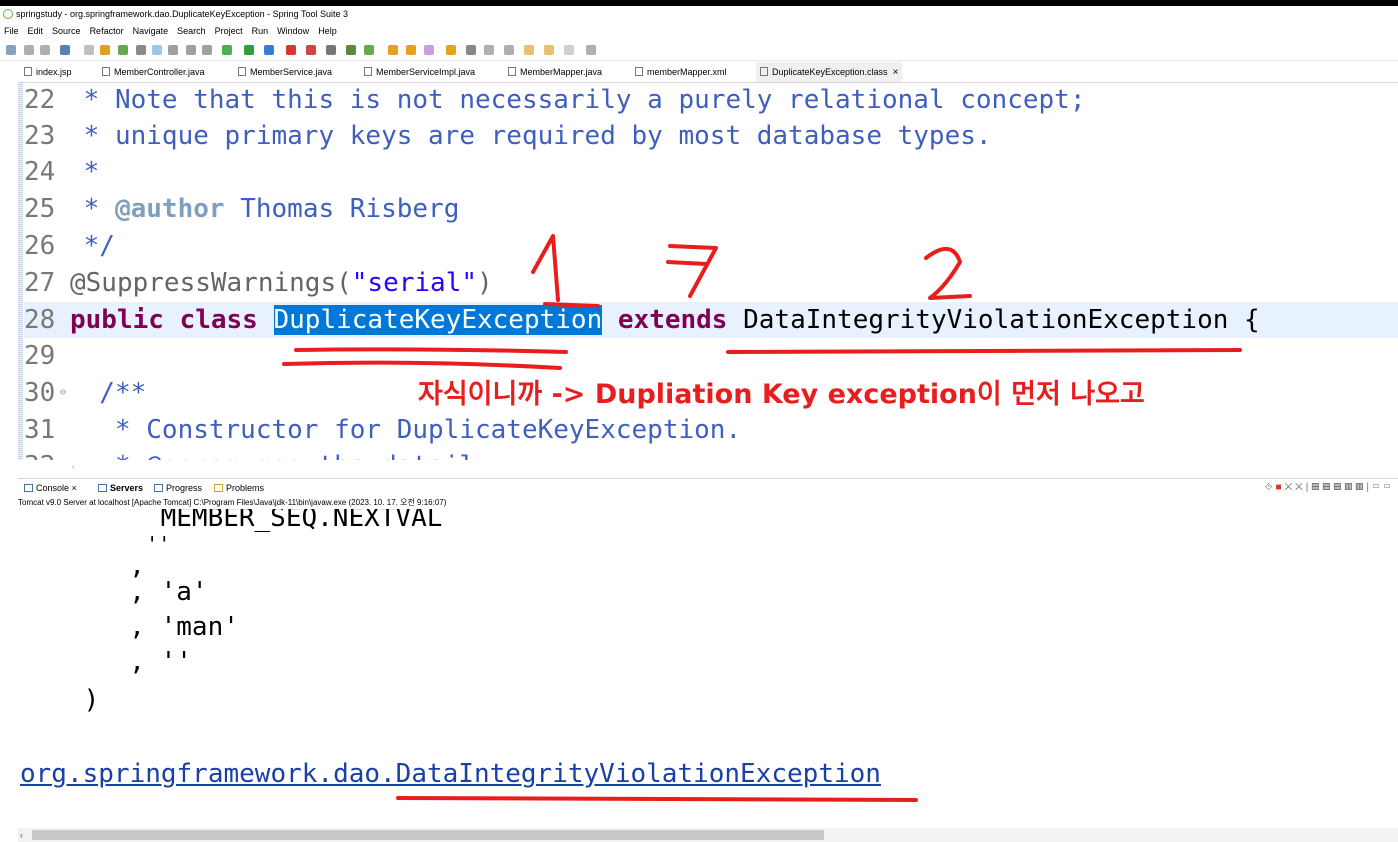 The width and height of the screenshot is (1398, 842). What do you see at coordinates (471, 50) in the screenshot?
I see `search-icon` at bounding box center [471, 50].